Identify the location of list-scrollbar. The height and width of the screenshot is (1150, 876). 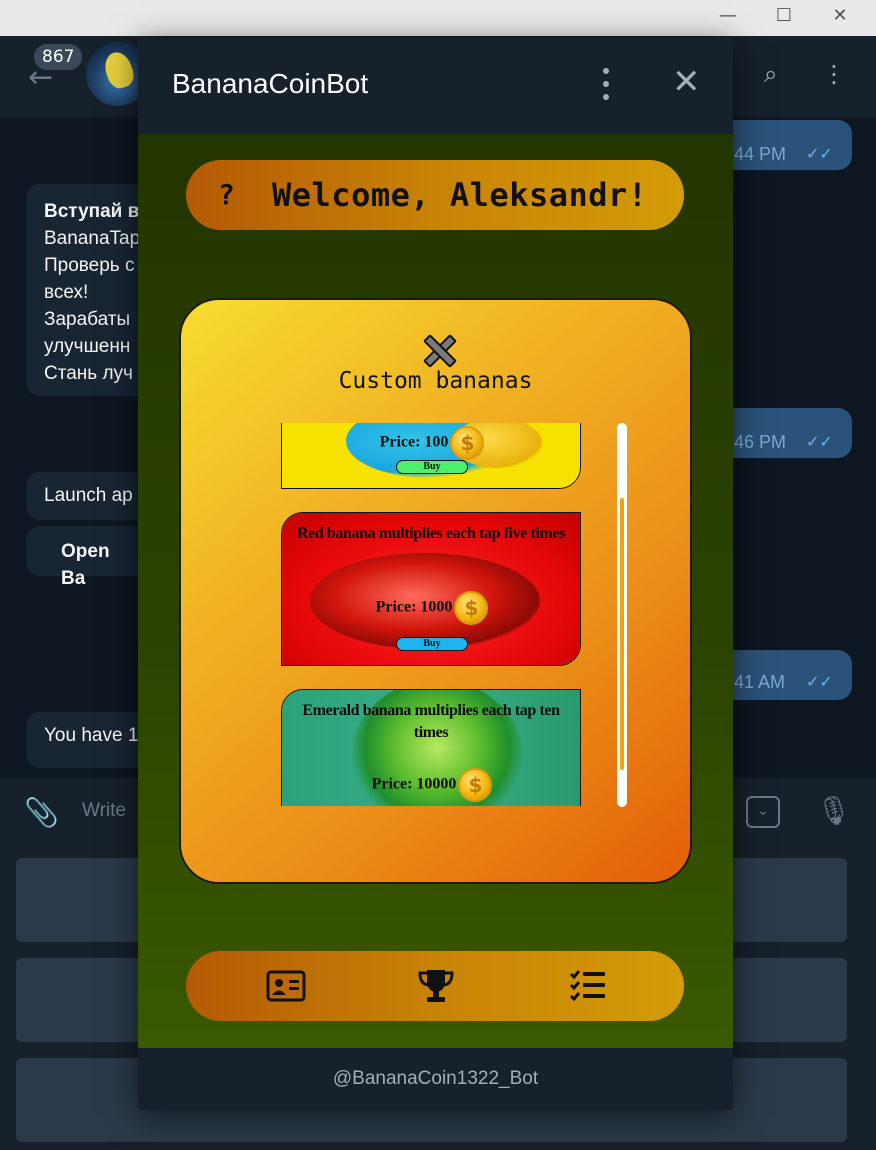
(622, 615).